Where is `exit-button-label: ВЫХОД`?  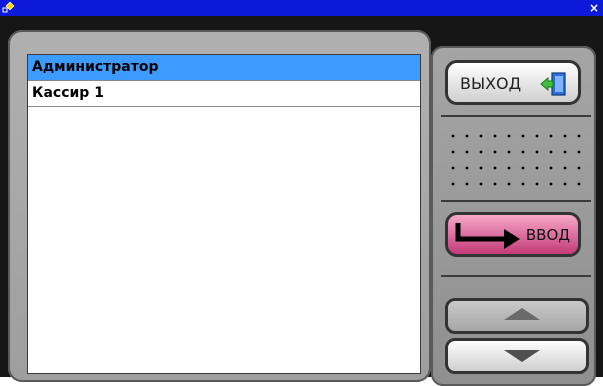
exit-button-label: ВЫХОД is located at coordinates (491, 83).